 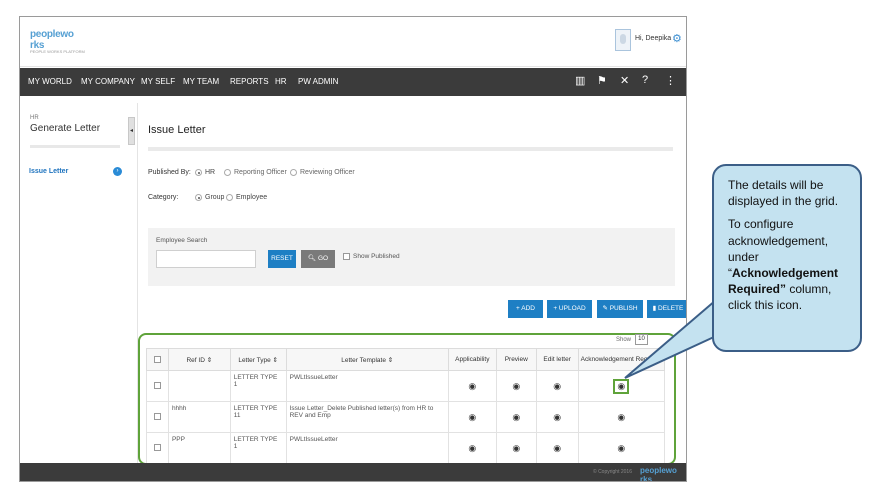 I want to click on gear-icon: ⚙, so click(x=677, y=38).